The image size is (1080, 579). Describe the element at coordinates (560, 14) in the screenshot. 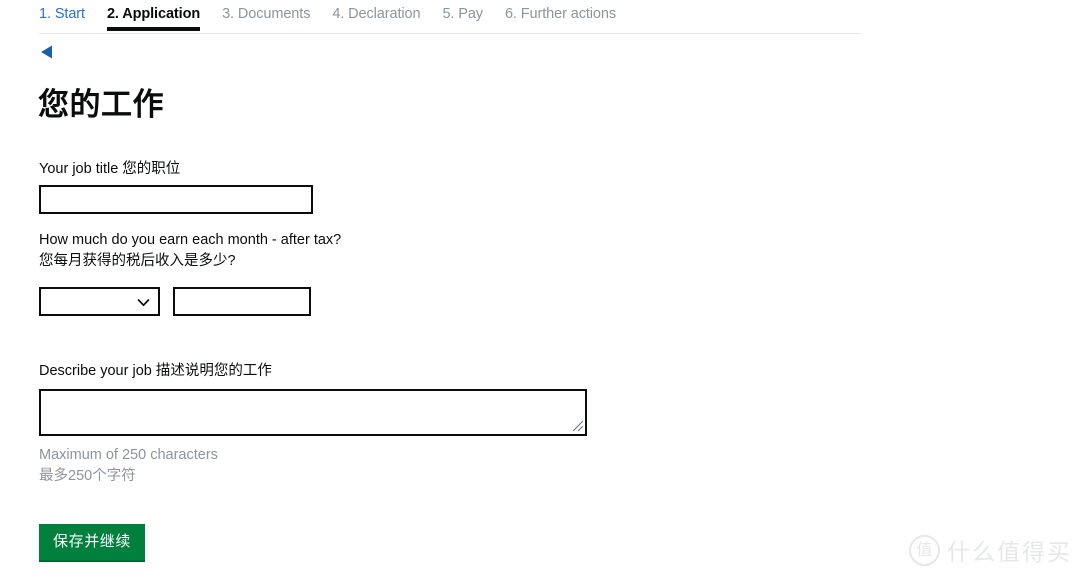

I see `step-nav-item-further-actions: 6. Further actions` at that location.